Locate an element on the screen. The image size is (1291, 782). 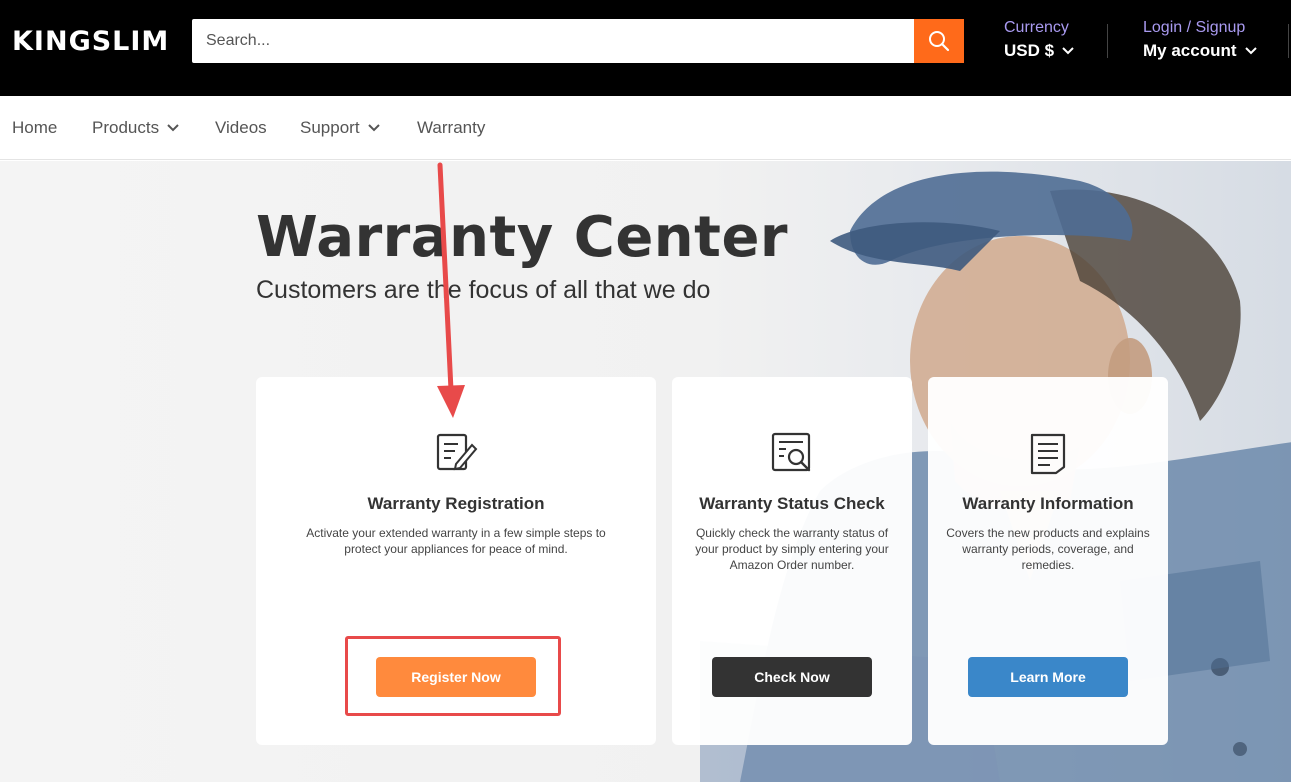
check-now-button: Check Now is located at coordinates (792, 677).